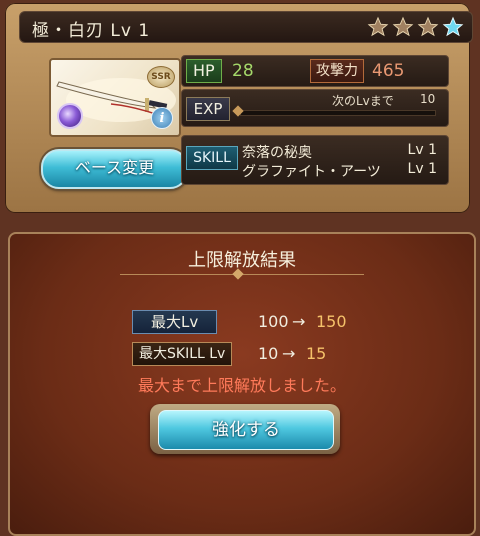 The image size is (480, 536). What do you see at coordinates (273, 321) in the screenshot?
I see `max-lv-old: 100` at bounding box center [273, 321].